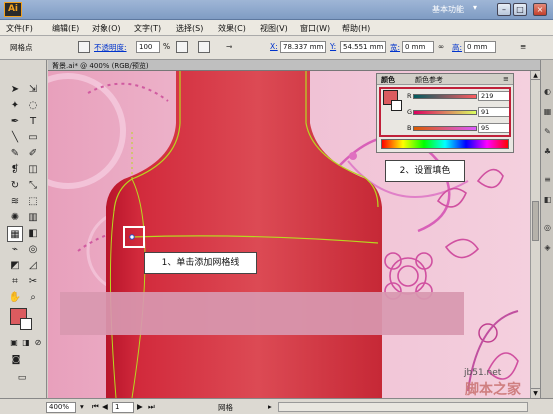 The width and height of the screenshot is (553, 414). I want to click on hand-tool-icon: ✋, so click(15, 298).